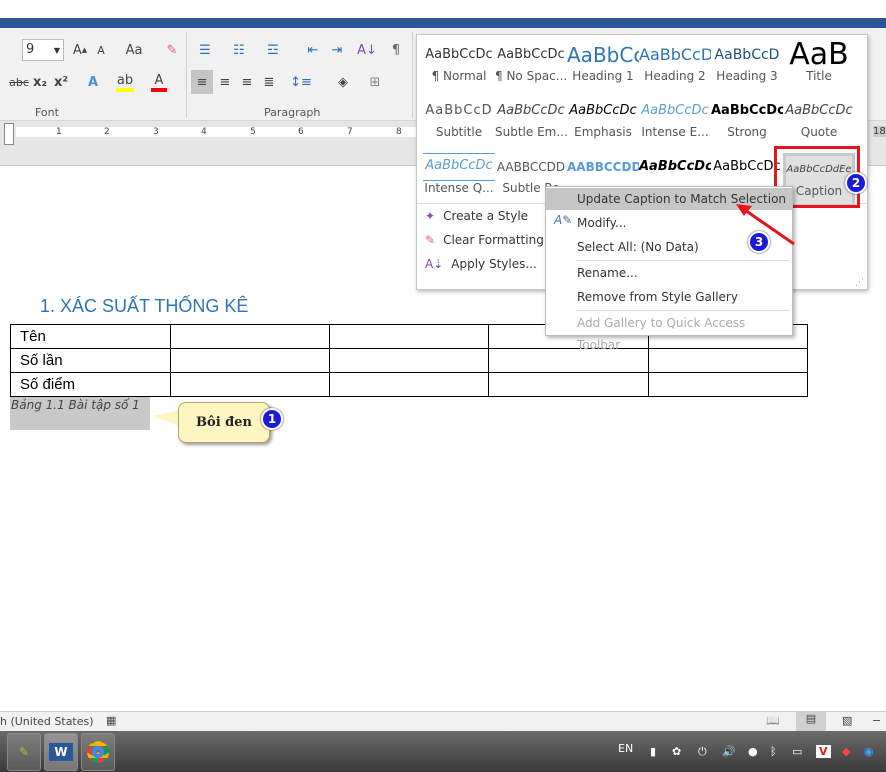  What do you see at coordinates (159, 82) in the screenshot?
I see `font-color-icon: A` at bounding box center [159, 82].